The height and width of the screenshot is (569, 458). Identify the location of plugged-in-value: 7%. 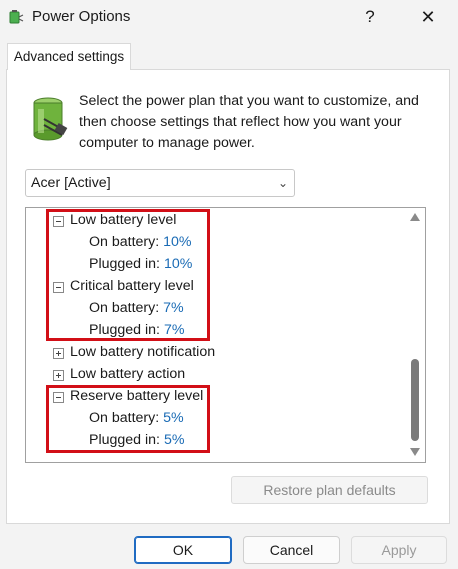
(174, 330).